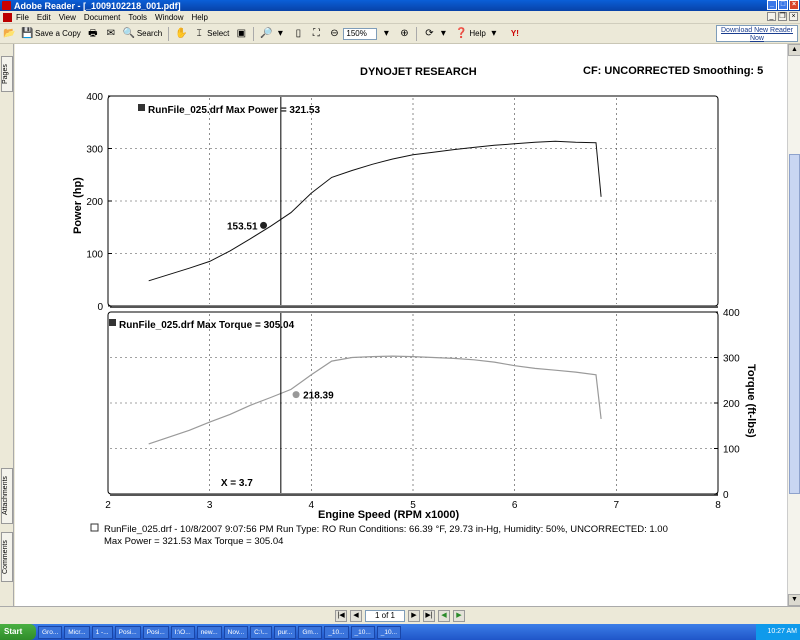 This screenshot has width=800, height=640. What do you see at coordinates (266, 33) in the screenshot?
I see `magnifier-icon: 🔎` at bounding box center [266, 33].